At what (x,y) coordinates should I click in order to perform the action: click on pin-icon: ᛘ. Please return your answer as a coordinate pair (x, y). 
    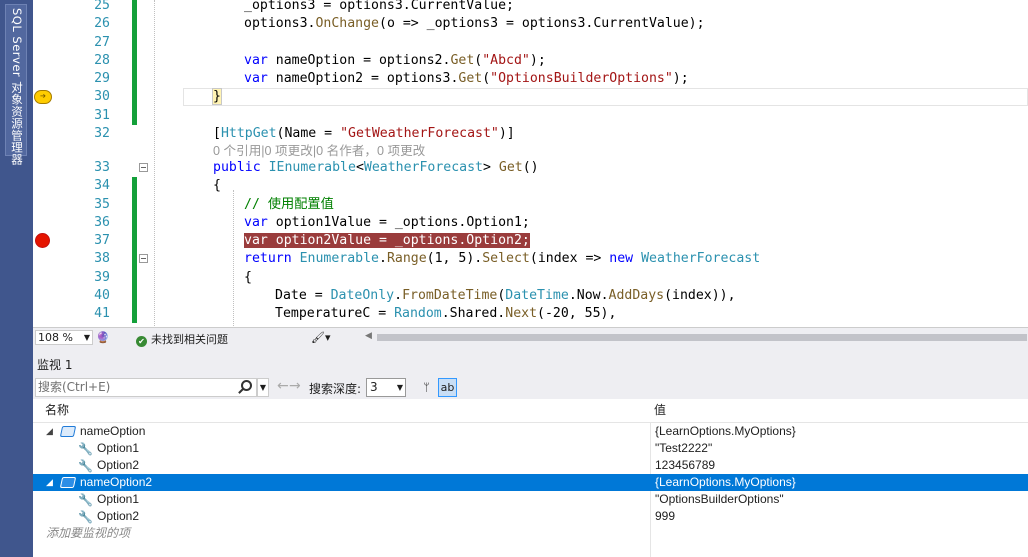
    Looking at the image, I should click on (426, 387).